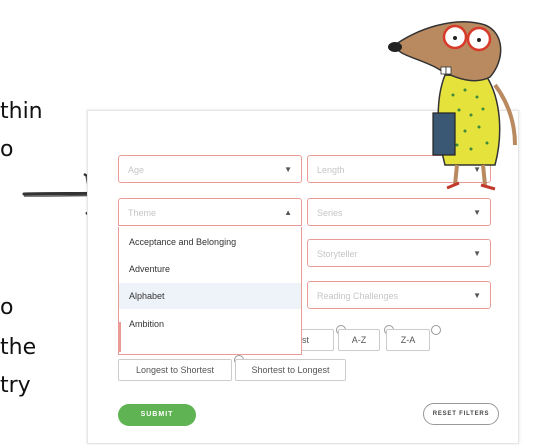 Image resolution: width=555 pixels, height=445 pixels. What do you see at coordinates (210, 269) in the screenshot?
I see `theme-option: Adventure` at bounding box center [210, 269].